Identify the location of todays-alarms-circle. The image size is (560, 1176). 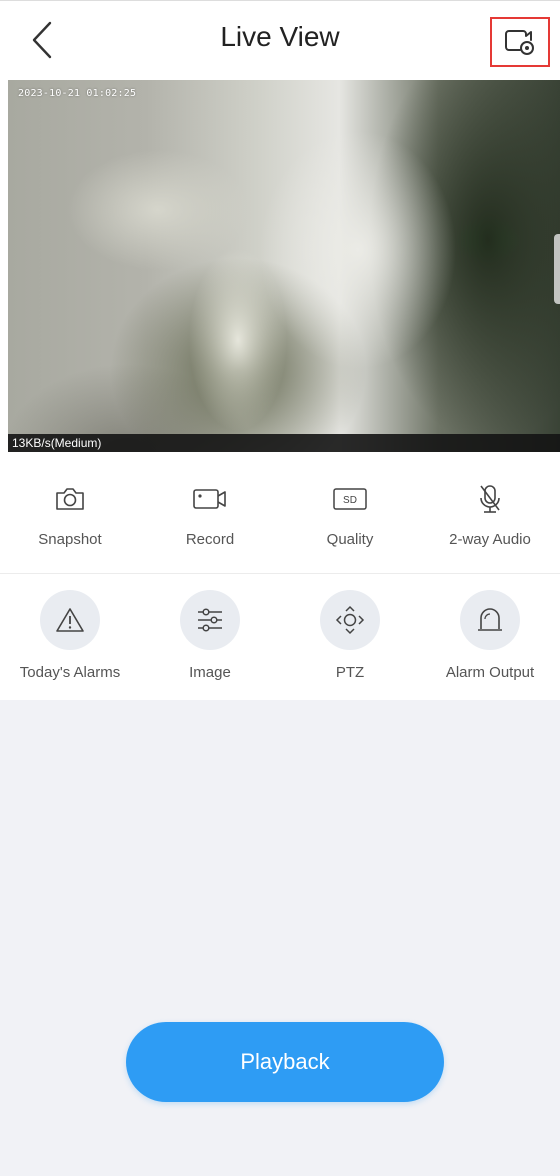
(70, 620).